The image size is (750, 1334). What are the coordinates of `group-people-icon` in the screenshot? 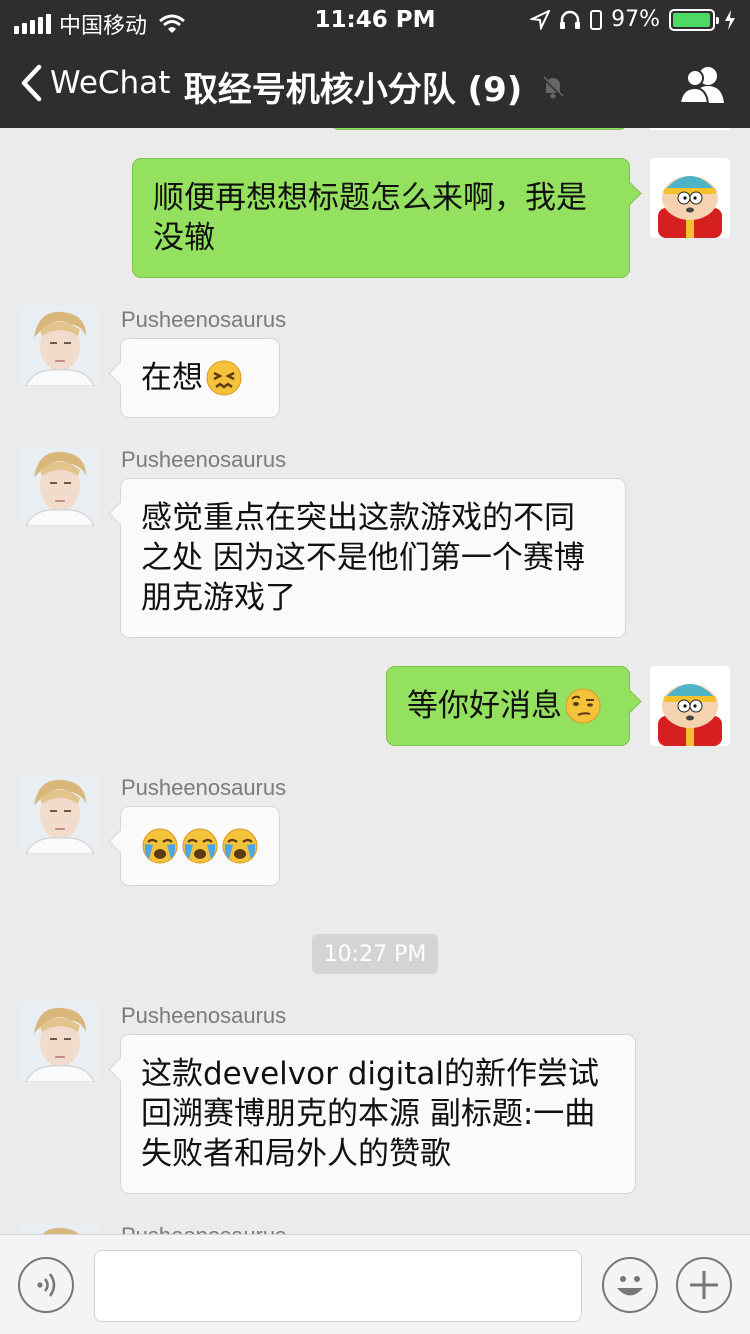 It's located at (702, 84).